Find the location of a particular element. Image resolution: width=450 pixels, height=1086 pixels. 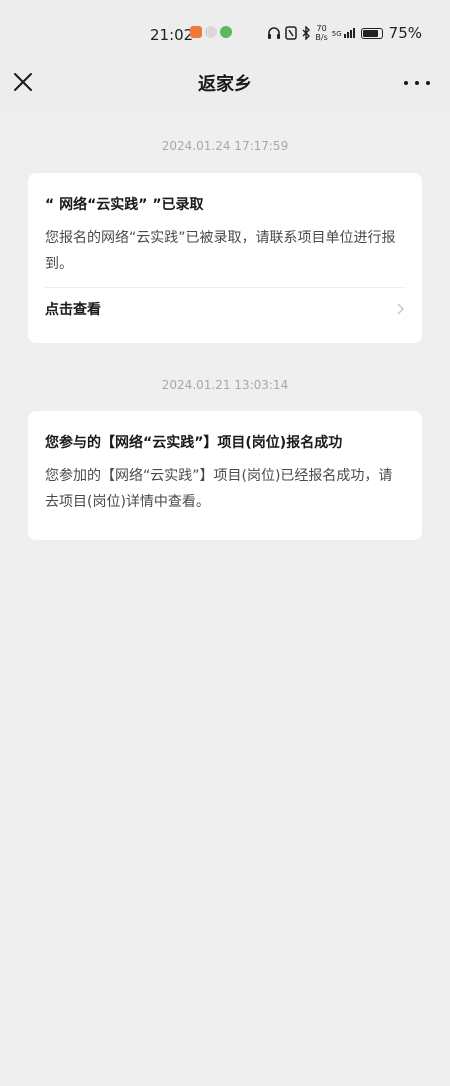

network-speed: 70 B/s is located at coordinates (321, 33).